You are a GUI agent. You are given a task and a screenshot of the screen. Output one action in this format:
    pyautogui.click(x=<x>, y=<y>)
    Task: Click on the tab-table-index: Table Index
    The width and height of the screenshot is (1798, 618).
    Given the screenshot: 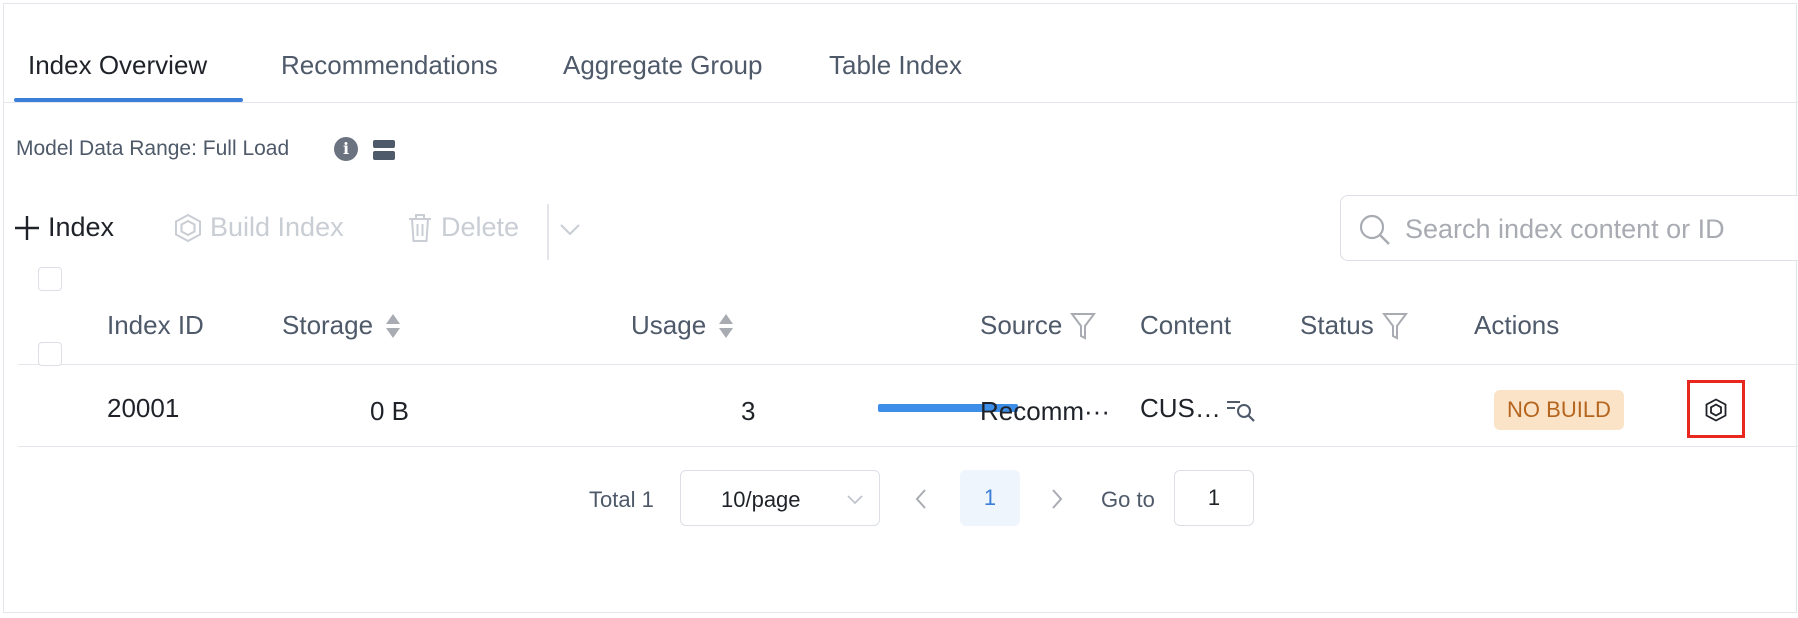 What is the action you would take?
    pyautogui.click(x=895, y=65)
    